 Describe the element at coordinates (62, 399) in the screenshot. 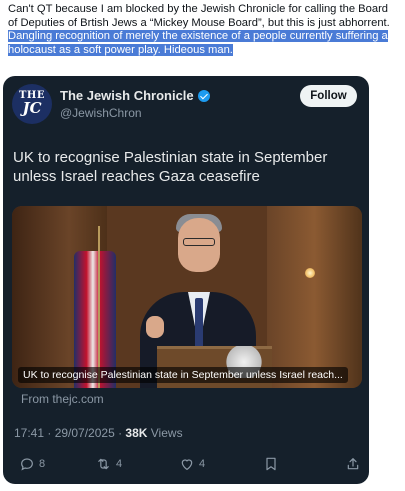

I see `link-source: From thejc.com` at that location.